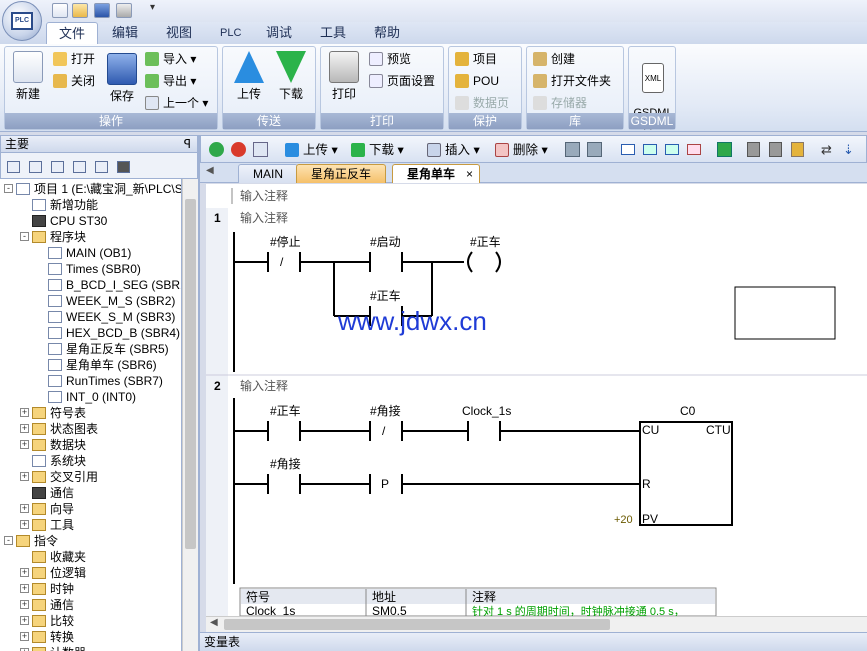 This screenshot has height=651, width=867. What do you see at coordinates (90, 237) in the screenshot?
I see `tree-item: - 程序块` at bounding box center [90, 237].